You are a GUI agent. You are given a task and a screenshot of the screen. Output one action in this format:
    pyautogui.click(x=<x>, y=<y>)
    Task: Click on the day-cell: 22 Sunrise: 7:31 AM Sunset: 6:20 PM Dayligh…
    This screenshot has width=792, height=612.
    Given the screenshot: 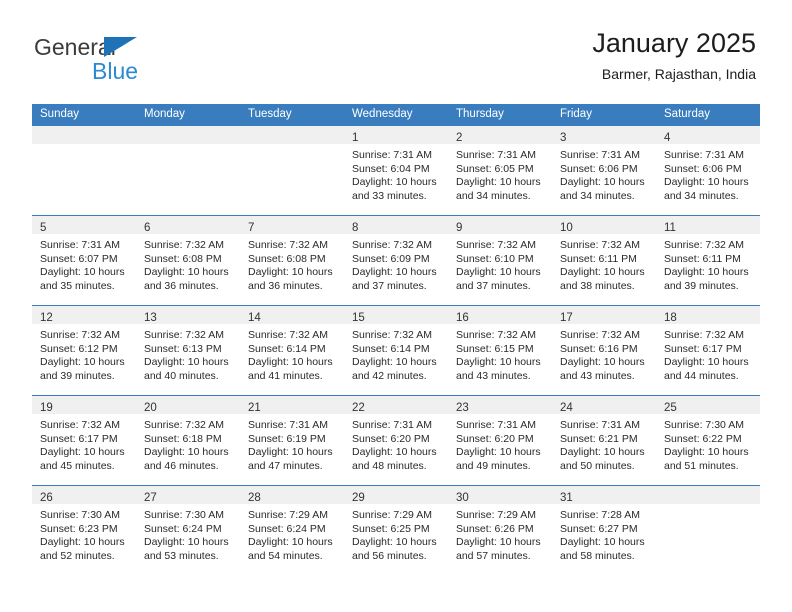 What is the action you would take?
    pyautogui.click(x=396, y=440)
    